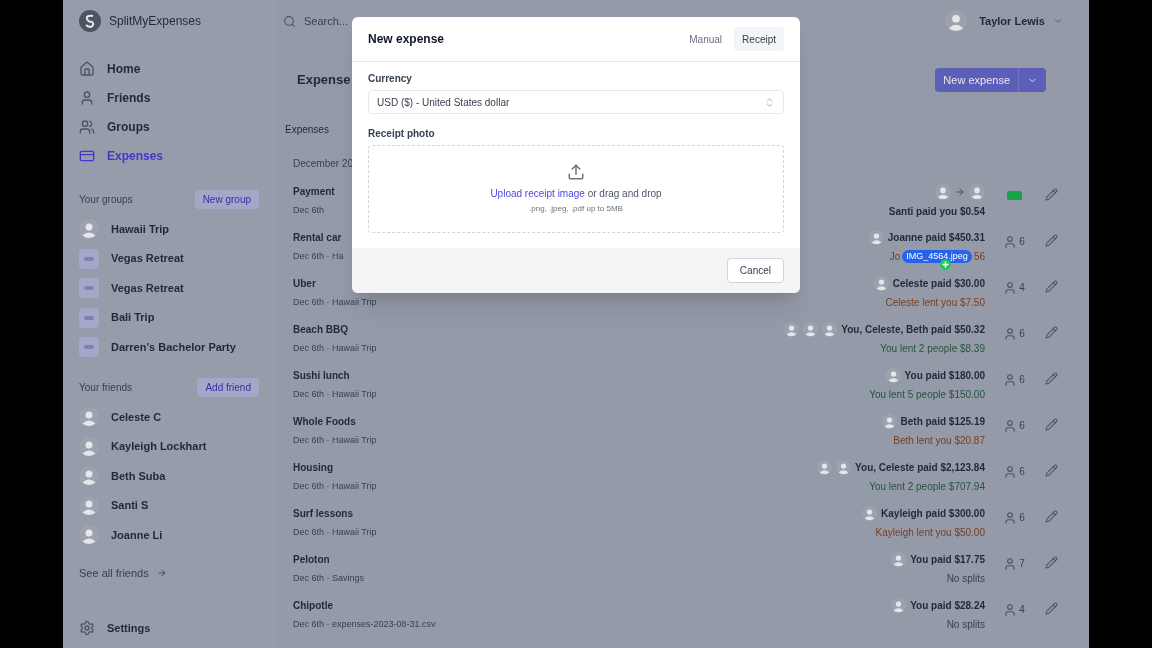 The image size is (1152, 648). What do you see at coordinates (289, 21) in the screenshot?
I see `search-icon` at bounding box center [289, 21].